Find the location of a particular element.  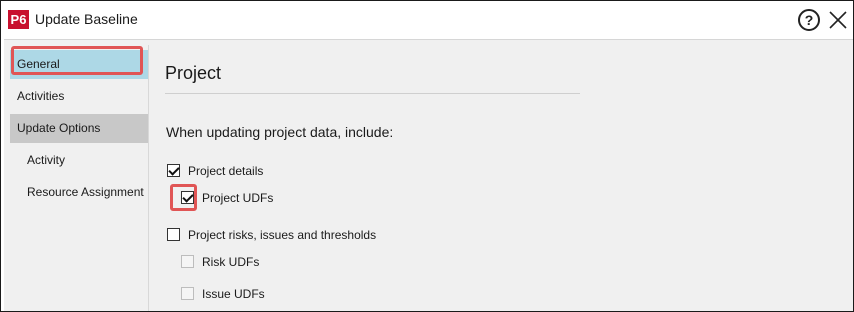

lead-text: When updating project data, include: is located at coordinates (280, 132).